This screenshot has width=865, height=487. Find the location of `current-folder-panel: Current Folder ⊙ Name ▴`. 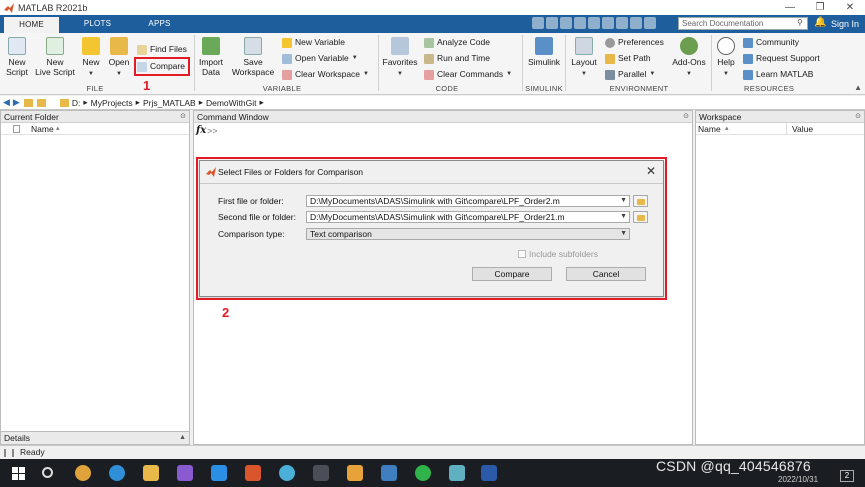

current-folder-panel: Current Folder ⊙ Name ▴ is located at coordinates (95, 271).